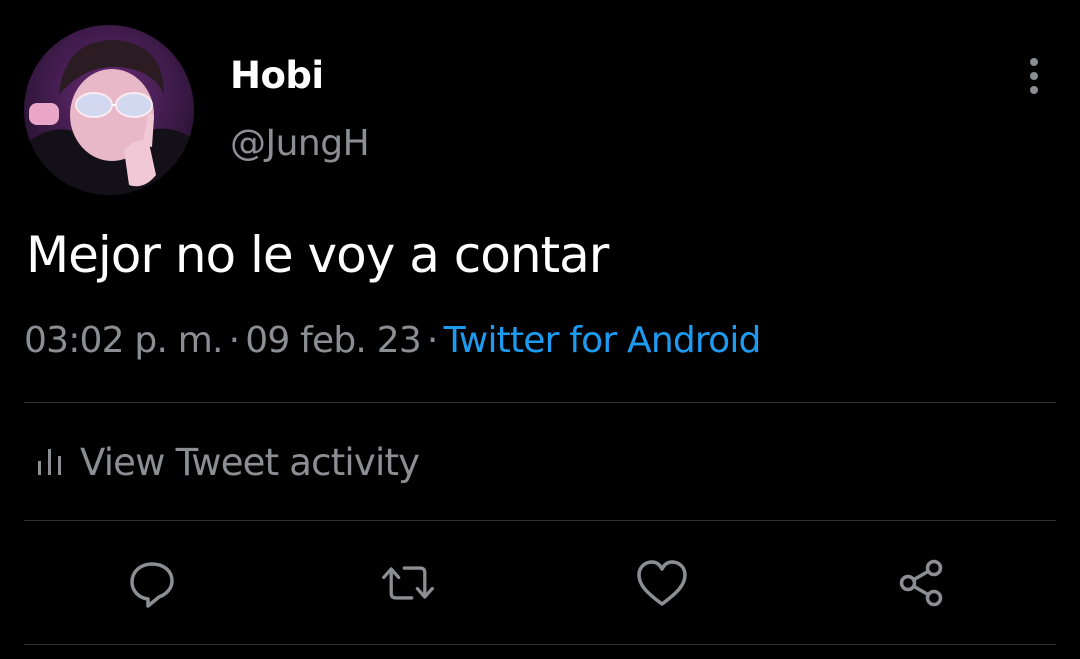 This screenshot has width=1080, height=659. Describe the element at coordinates (277, 75) in the screenshot. I see `display-name: Hobi` at that location.